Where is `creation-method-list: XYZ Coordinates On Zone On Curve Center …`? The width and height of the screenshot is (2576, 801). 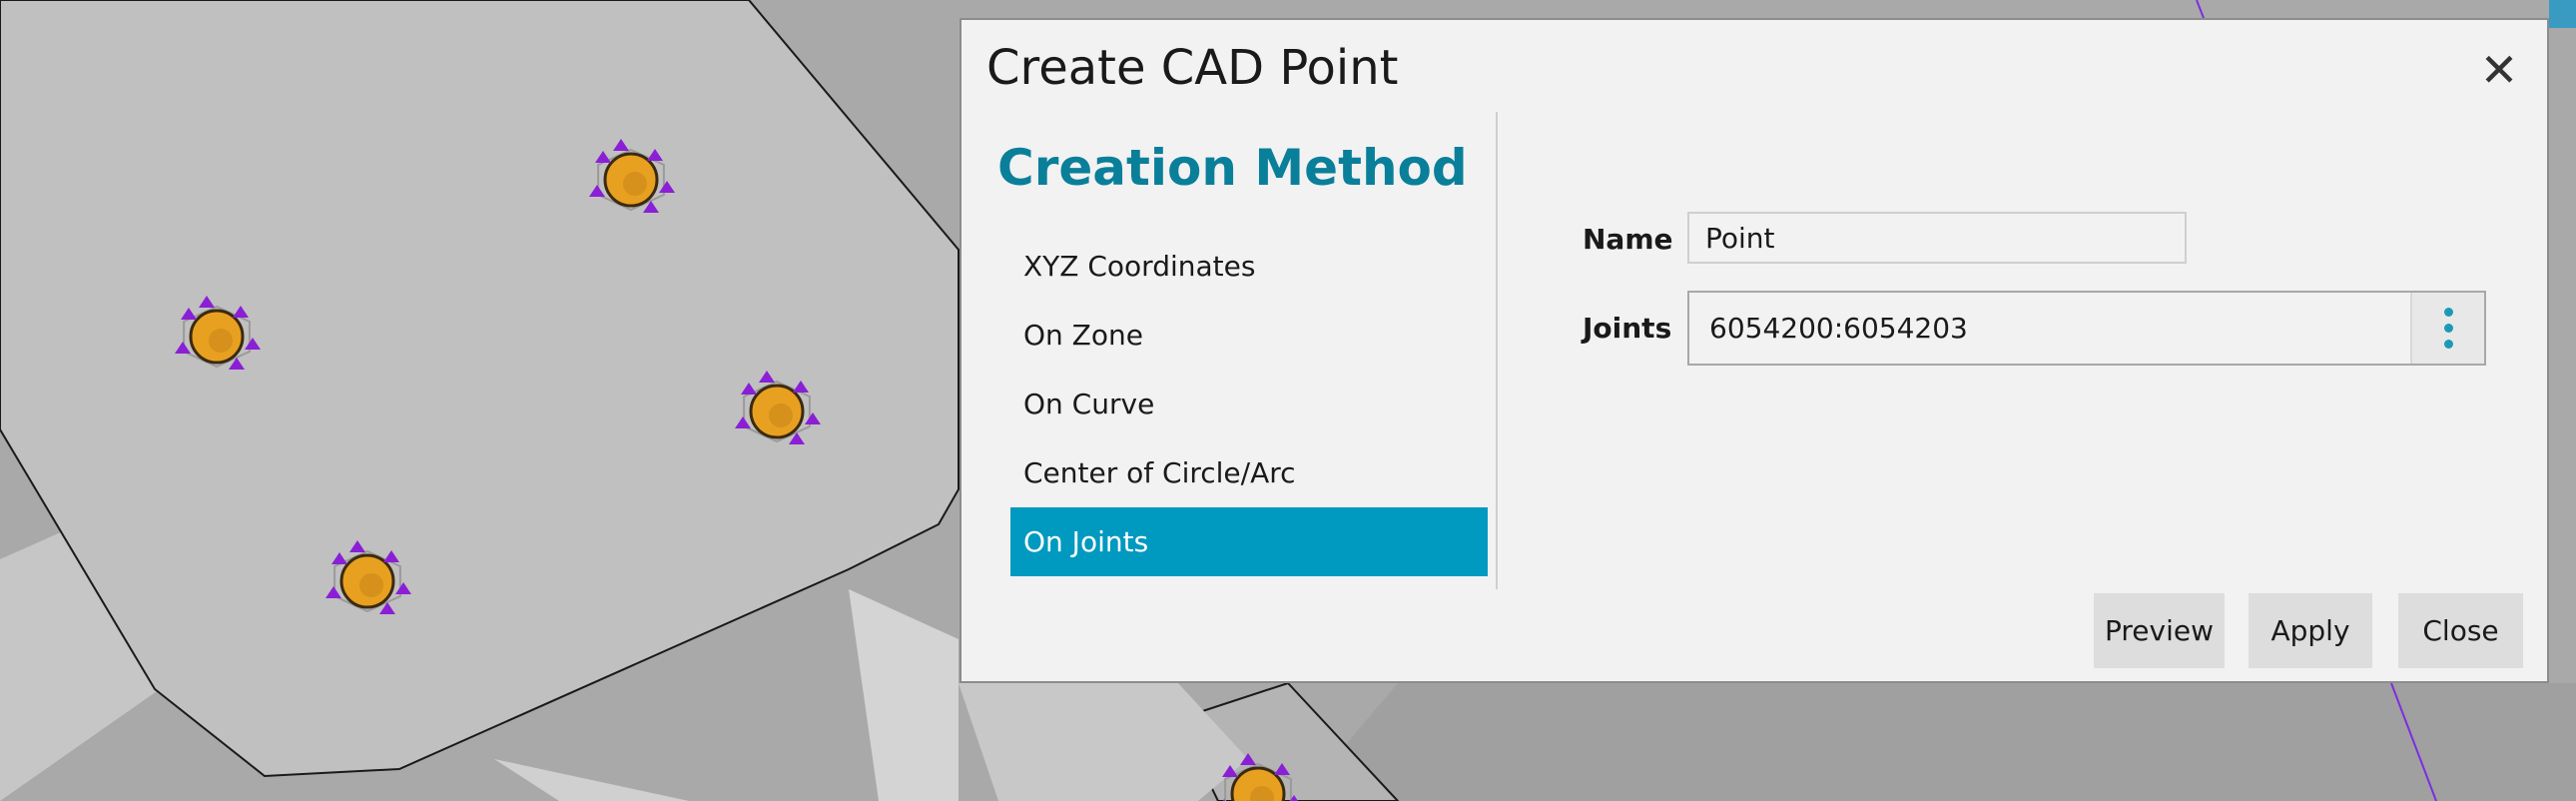 creation-method-list: XYZ Coordinates On Zone On Curve Center … is located at coordinates (1249, 404).